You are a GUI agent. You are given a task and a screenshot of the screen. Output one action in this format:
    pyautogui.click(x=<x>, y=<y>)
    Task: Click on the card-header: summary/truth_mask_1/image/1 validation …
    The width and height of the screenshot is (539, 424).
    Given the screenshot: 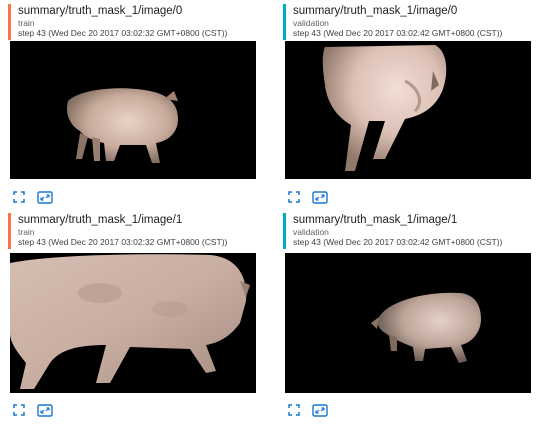 What is the action you would take?
    pyautogui.click(x=411, y=231)
    